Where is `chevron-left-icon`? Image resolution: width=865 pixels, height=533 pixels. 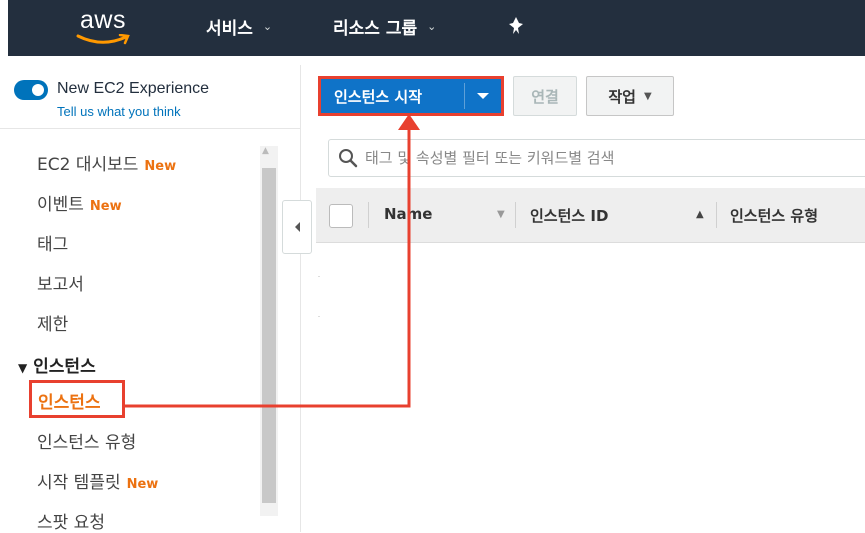
chevron-left-icon is located at coordinates (297, 227).